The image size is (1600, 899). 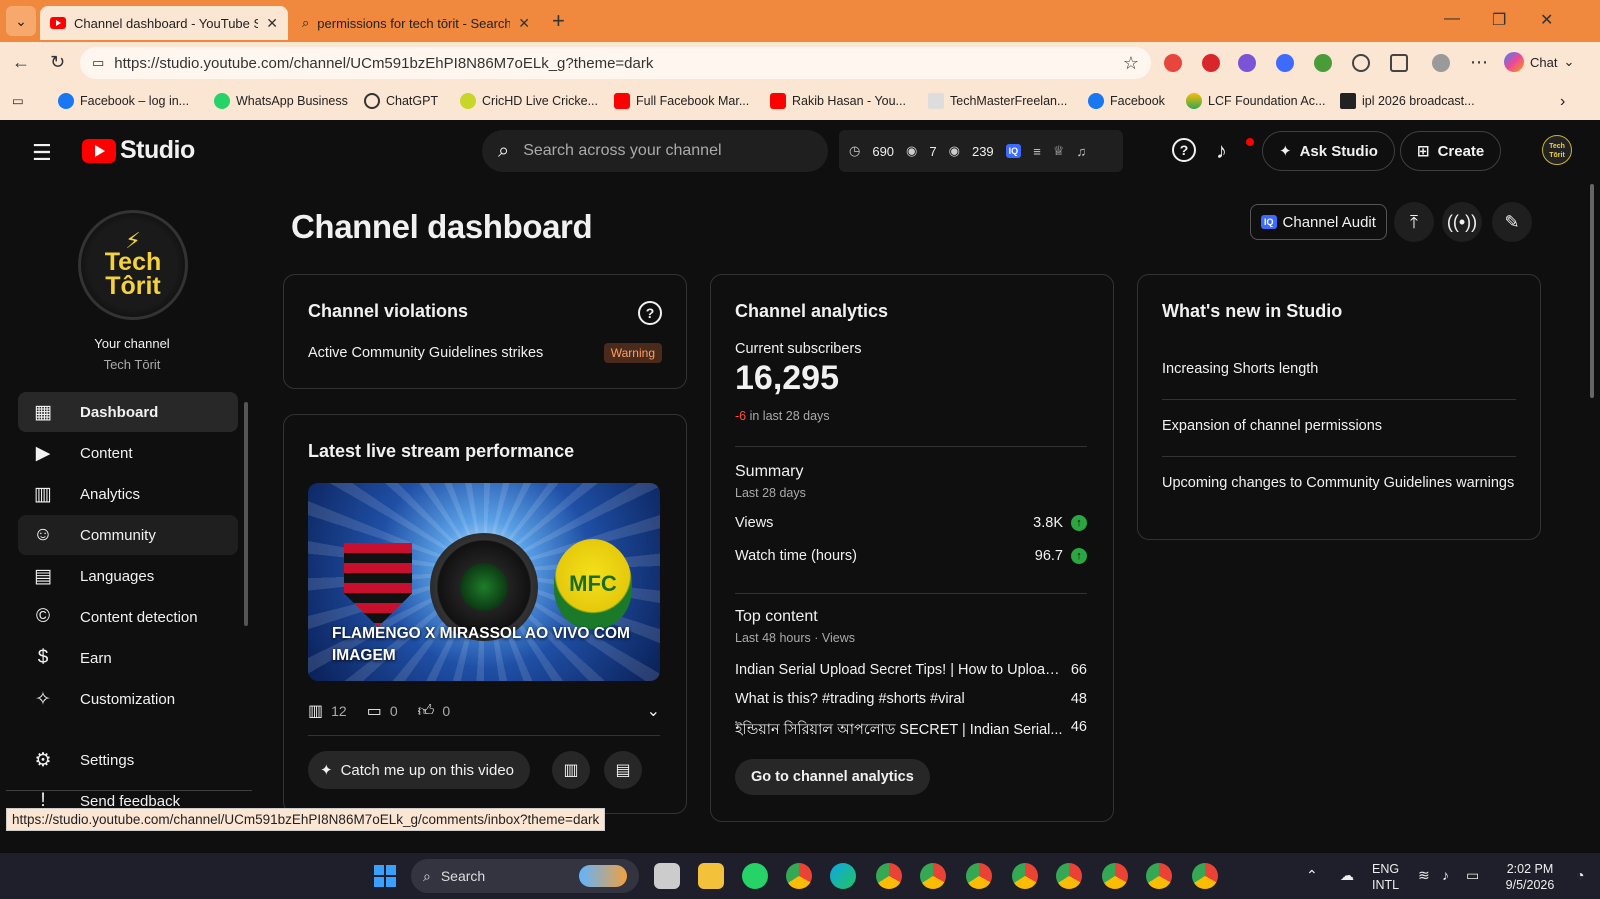 I want to click on site-info-icon: ▭, so click(x=98, y=63).